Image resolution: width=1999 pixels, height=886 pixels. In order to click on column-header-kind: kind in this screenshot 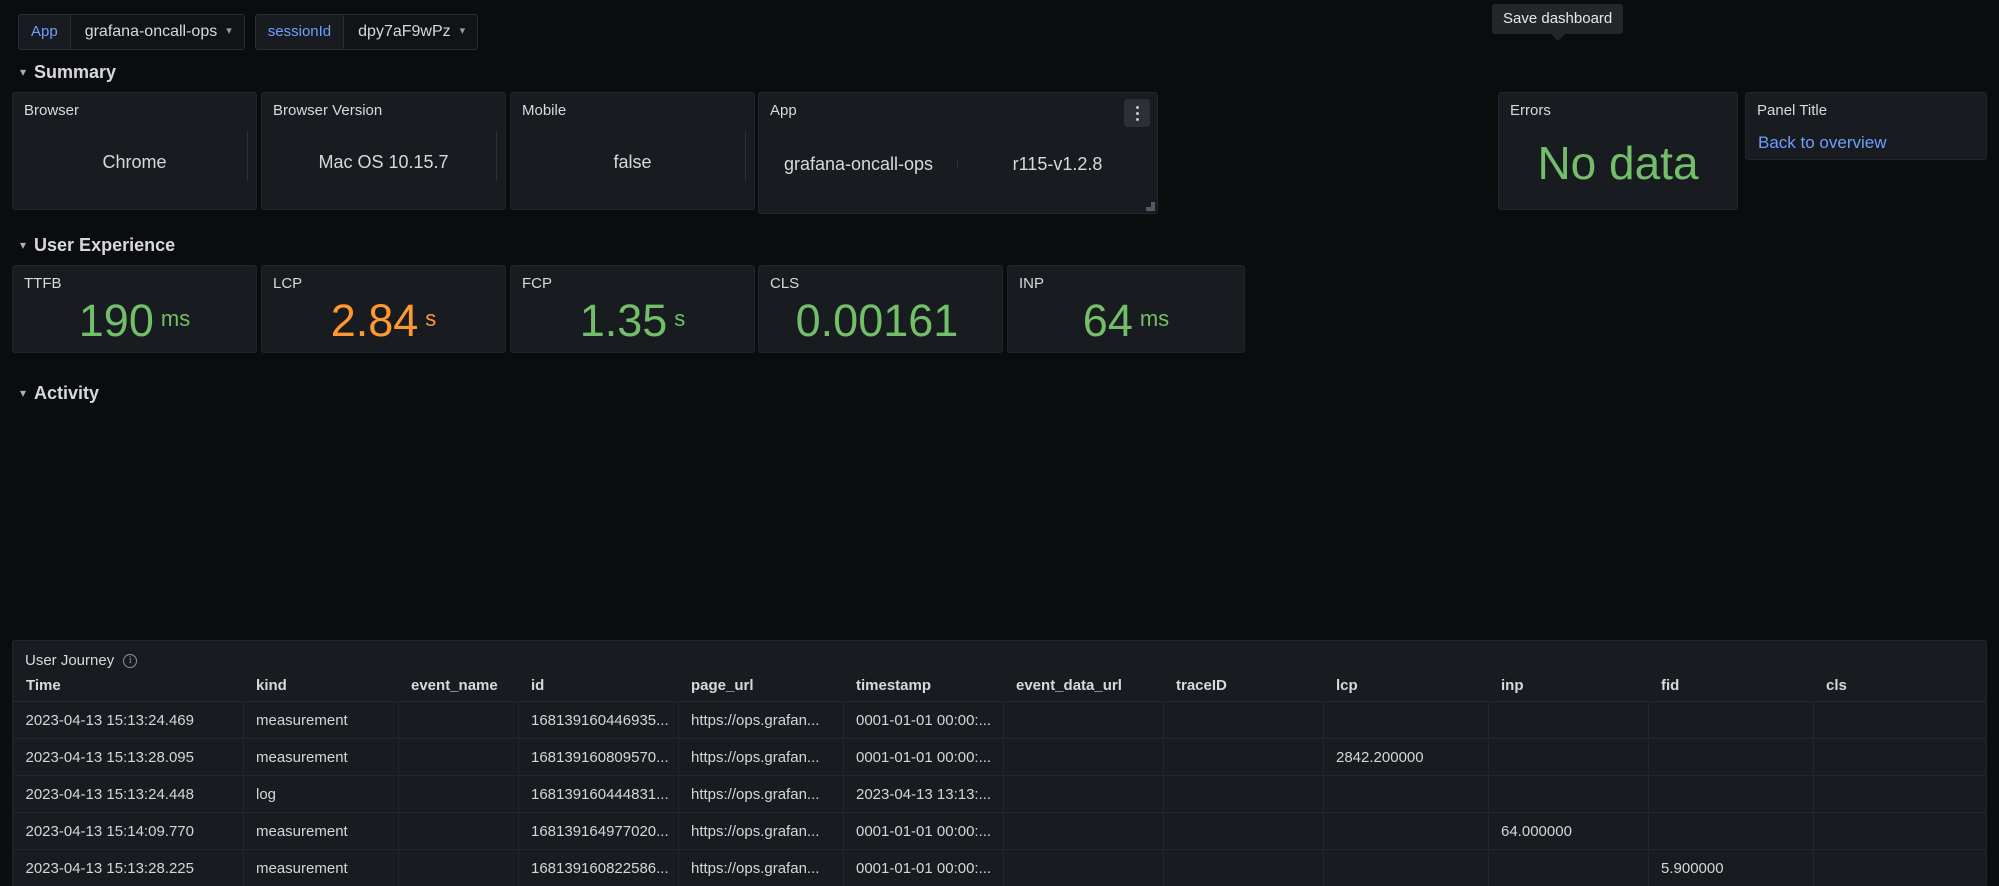, I will do `click(321, 686)`.